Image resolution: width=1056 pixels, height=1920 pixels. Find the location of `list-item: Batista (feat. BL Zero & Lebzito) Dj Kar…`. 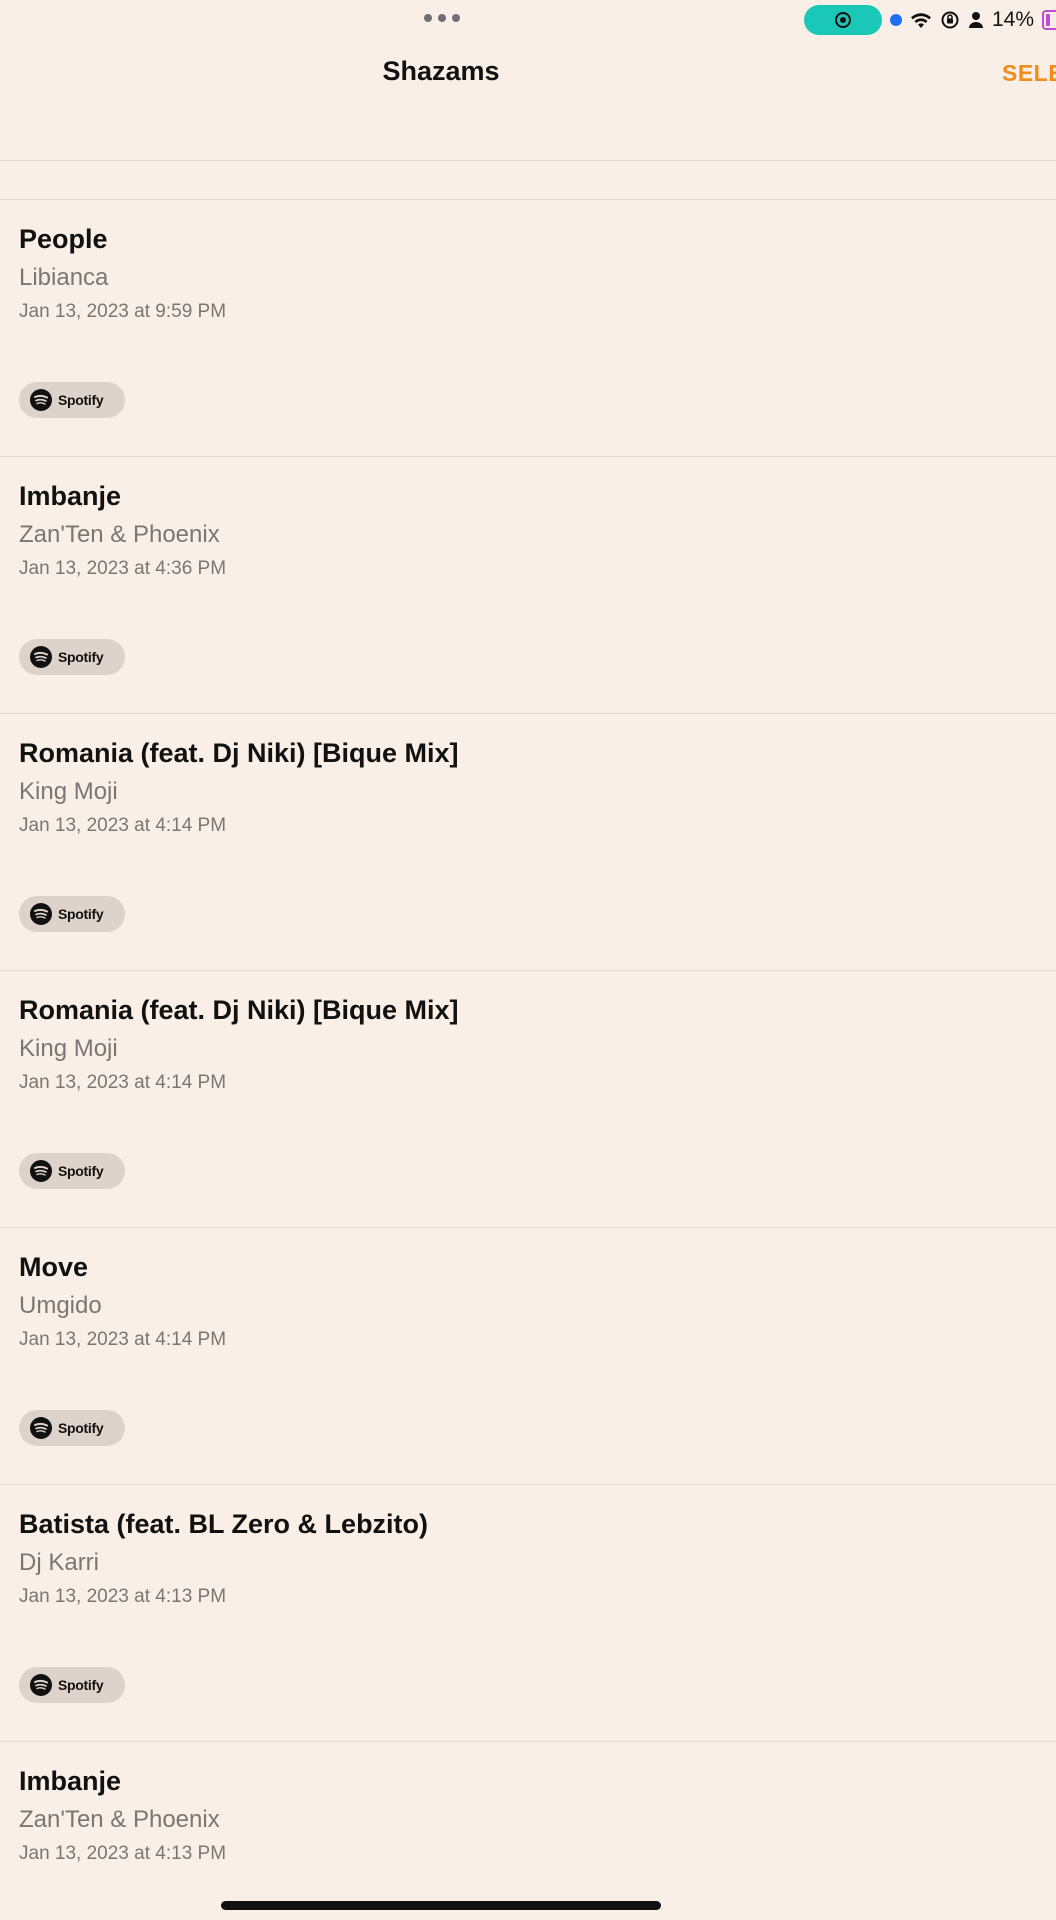

list-item: Batista (feat. BL Zero & Lebzito) Dj Kar… is located at coordinates (528, 1612).